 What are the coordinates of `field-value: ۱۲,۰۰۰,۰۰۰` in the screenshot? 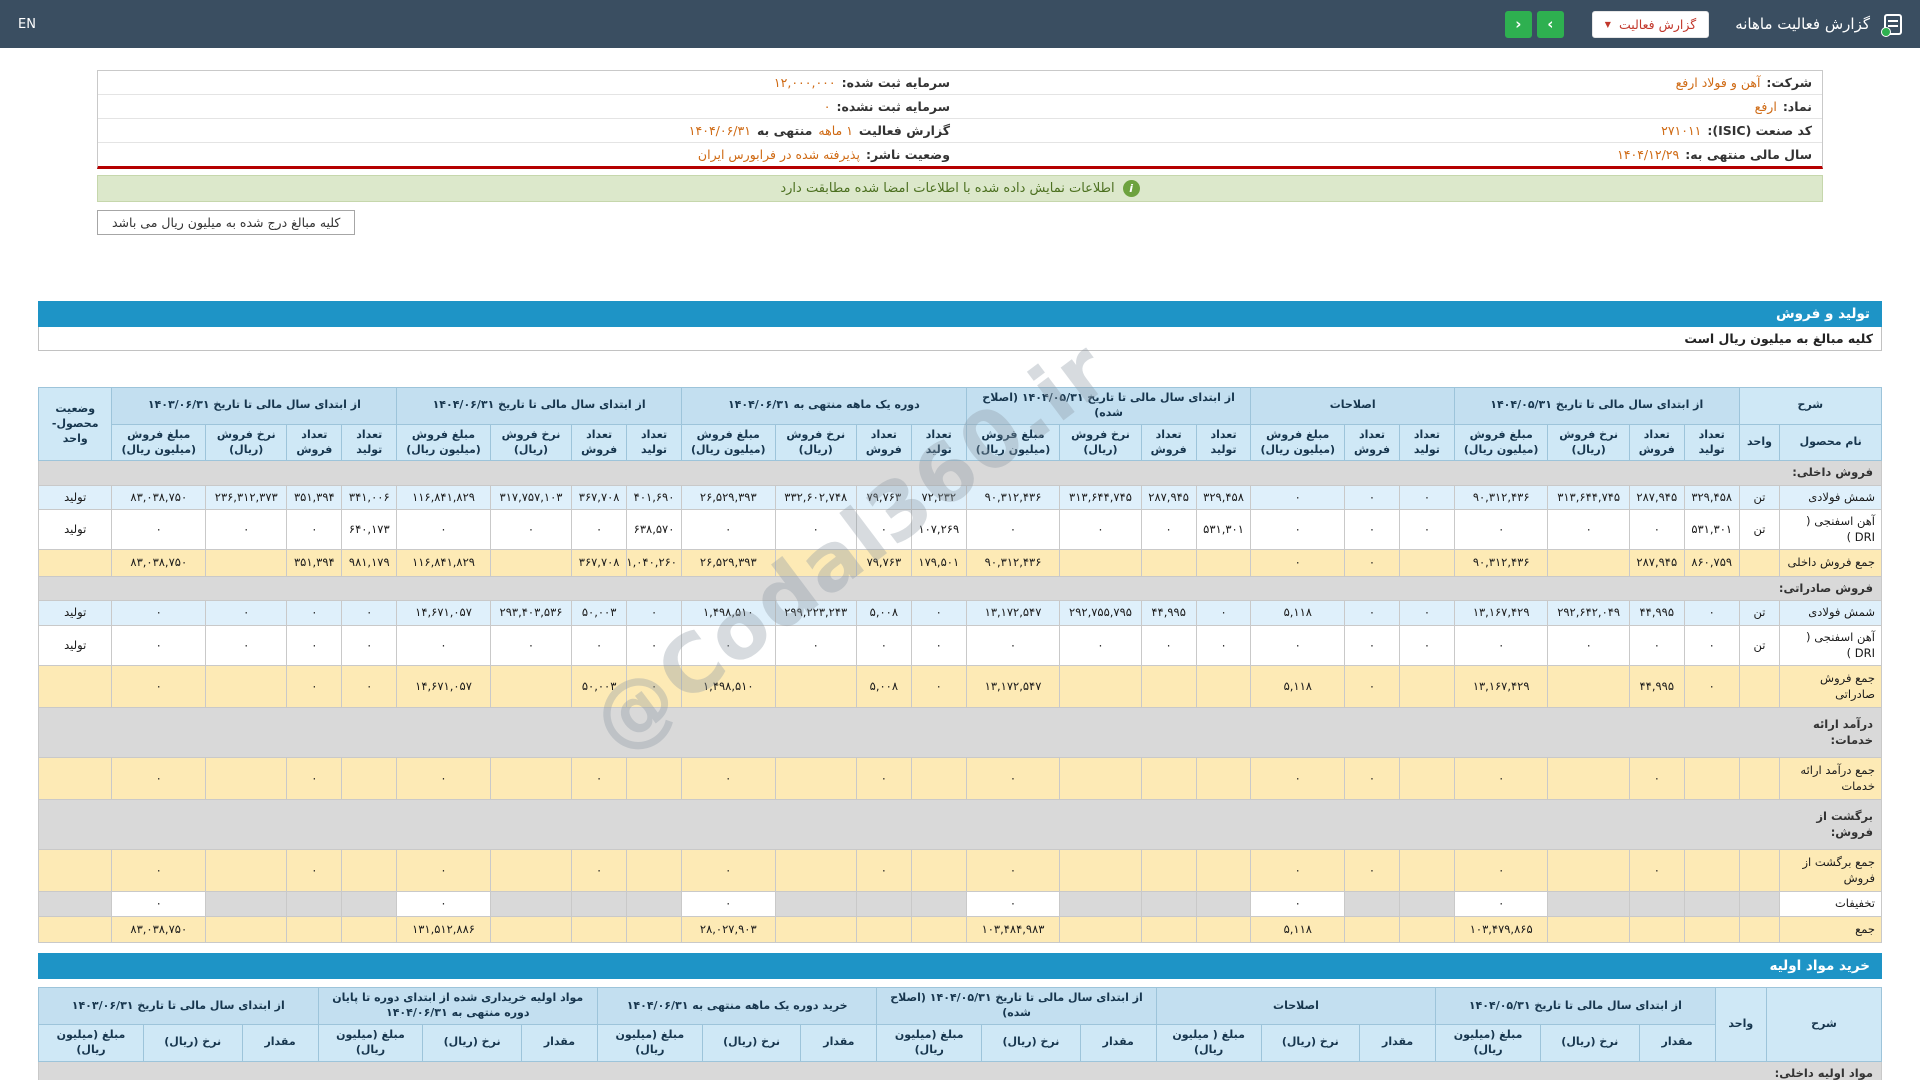 It's located at (804, 82).